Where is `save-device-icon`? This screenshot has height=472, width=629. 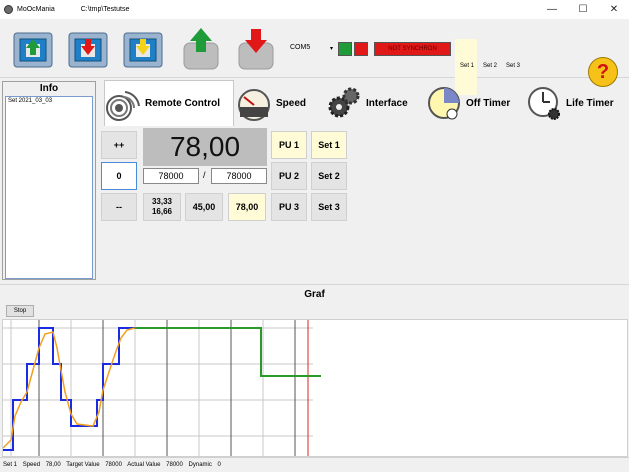 save-device-icon is located at coordinates (143, 50).